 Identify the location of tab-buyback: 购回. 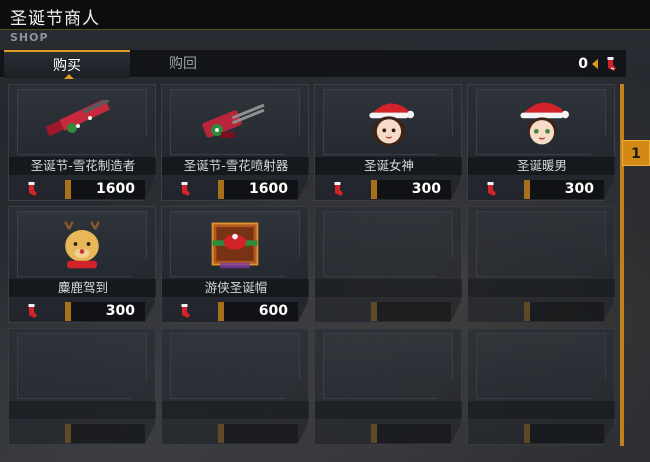
(183, 64).